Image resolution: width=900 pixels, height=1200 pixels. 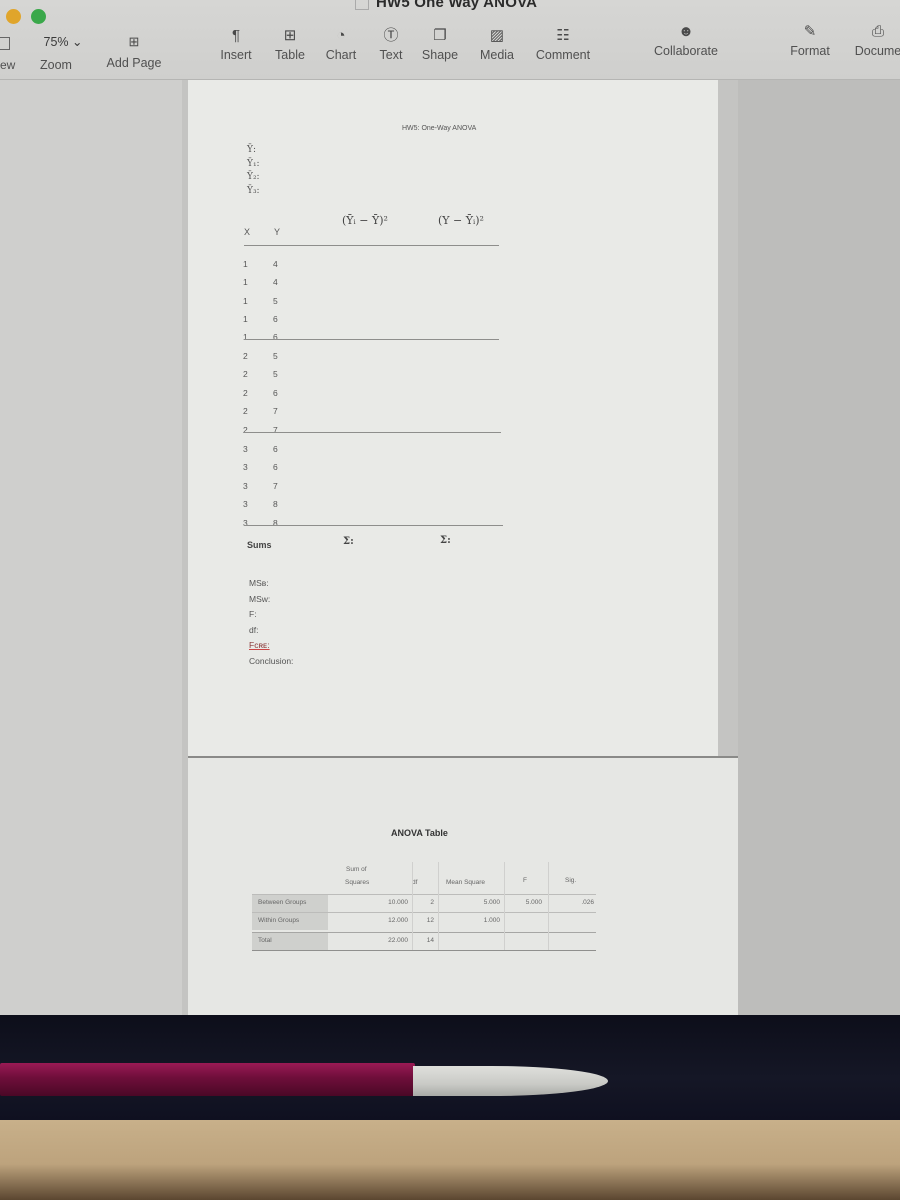 I want to click on toolbar-format-button: ✎ Format, so click(x=810, y=40).